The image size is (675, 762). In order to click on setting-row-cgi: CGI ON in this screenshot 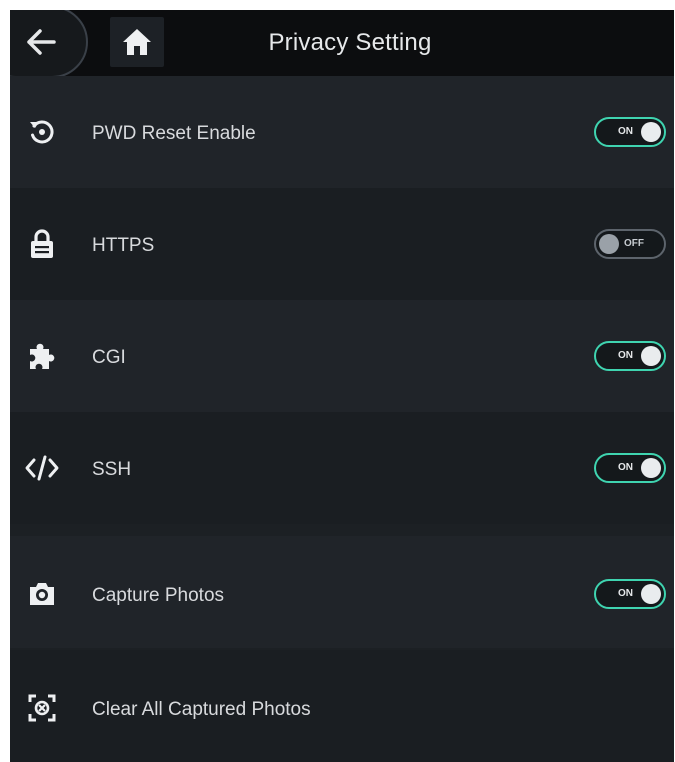, I will do `click(342, 356)`.